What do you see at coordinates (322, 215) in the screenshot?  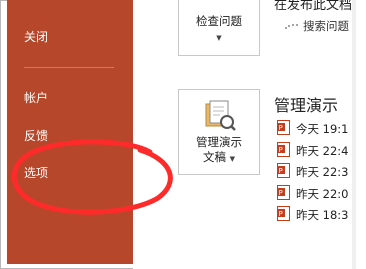 I see `version-text: 昨天 18:3` at bounding box center [322, 215].